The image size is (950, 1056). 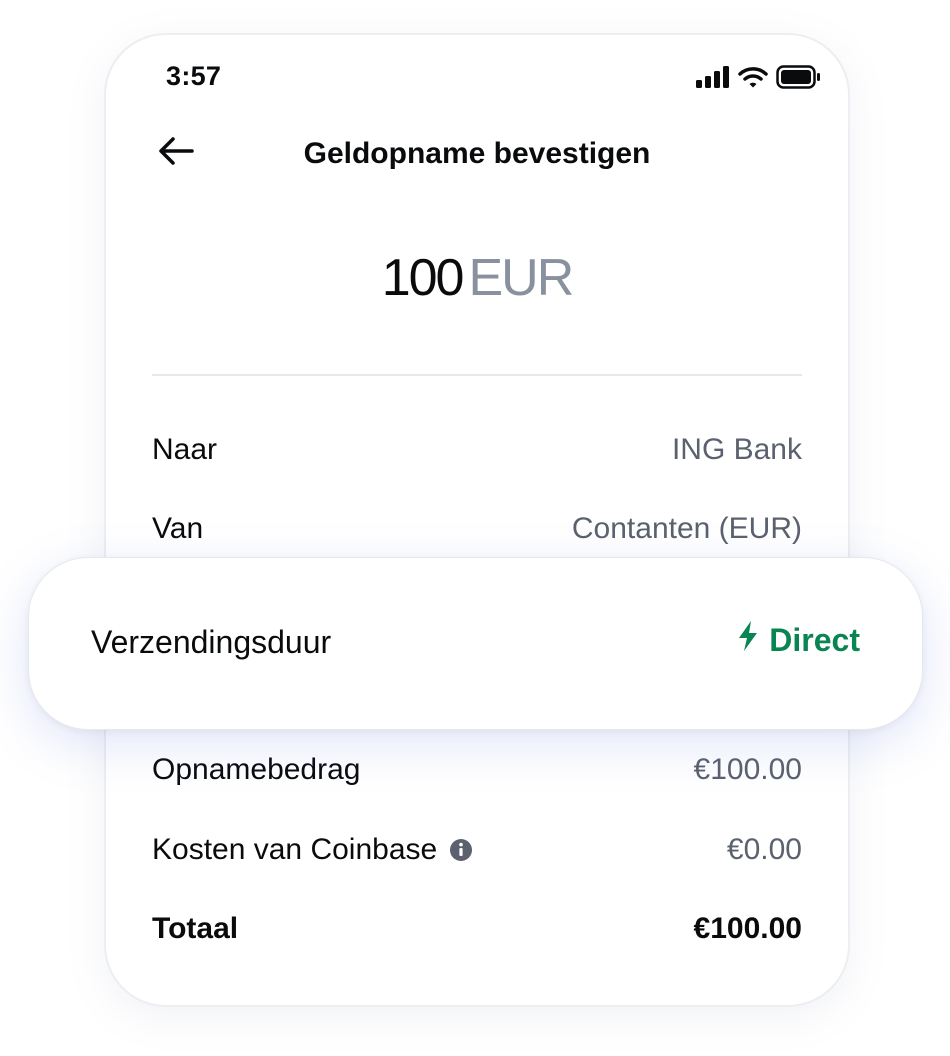 What do you see at coordinates (799, 79) in the screenshot?
I see `battery-icon` at bounding box center [799, 79].